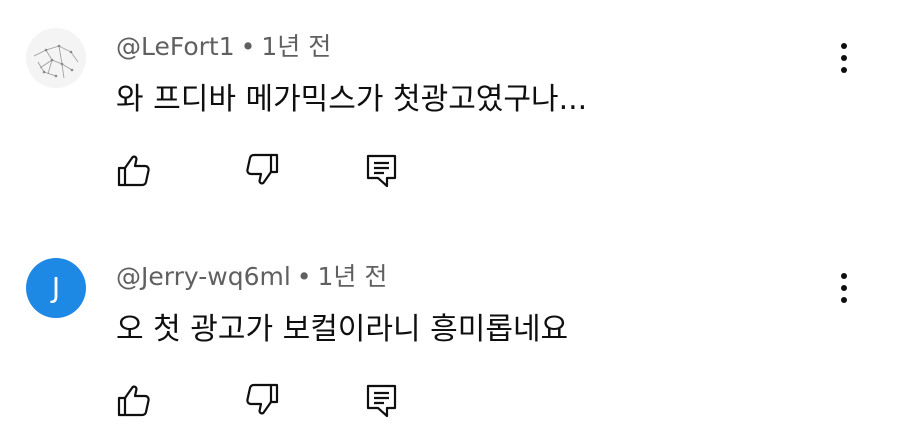 The height and width of the screenshot is (443, 900). I want to click on author-avatar, so click(56, 58).